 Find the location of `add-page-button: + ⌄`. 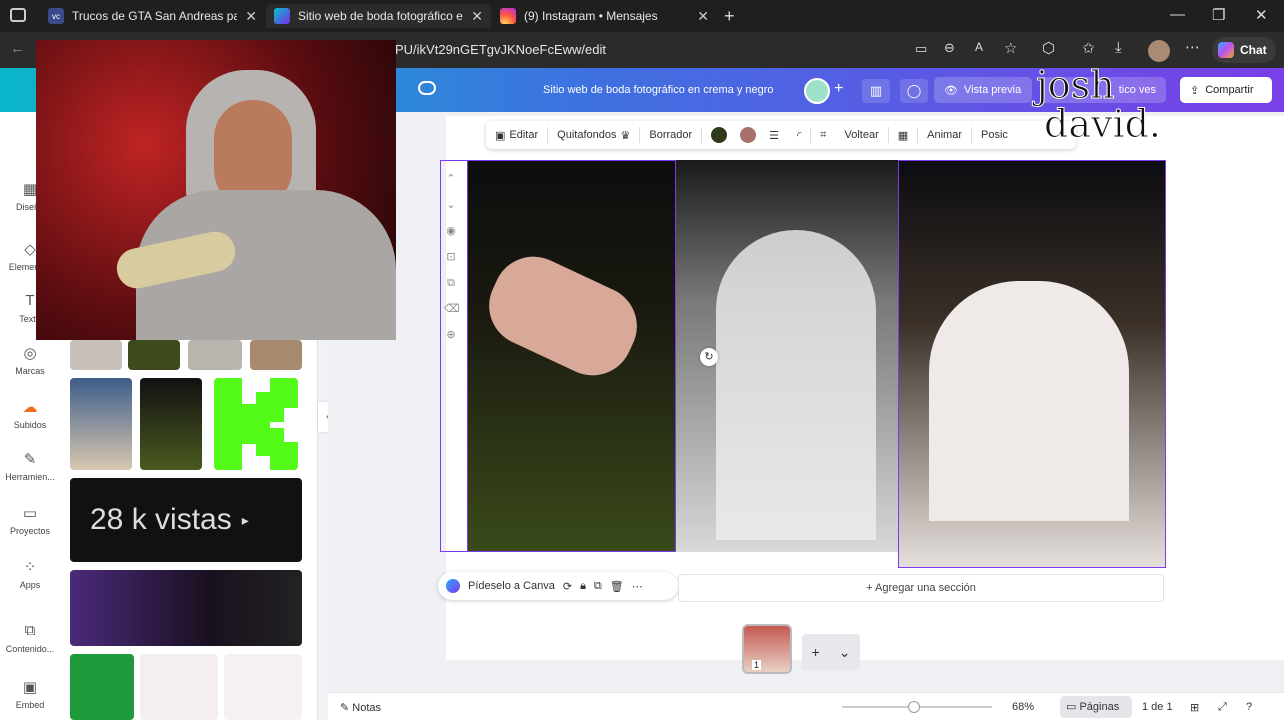

add-page-button: + ⌄ is located at coordinates (831, 652).